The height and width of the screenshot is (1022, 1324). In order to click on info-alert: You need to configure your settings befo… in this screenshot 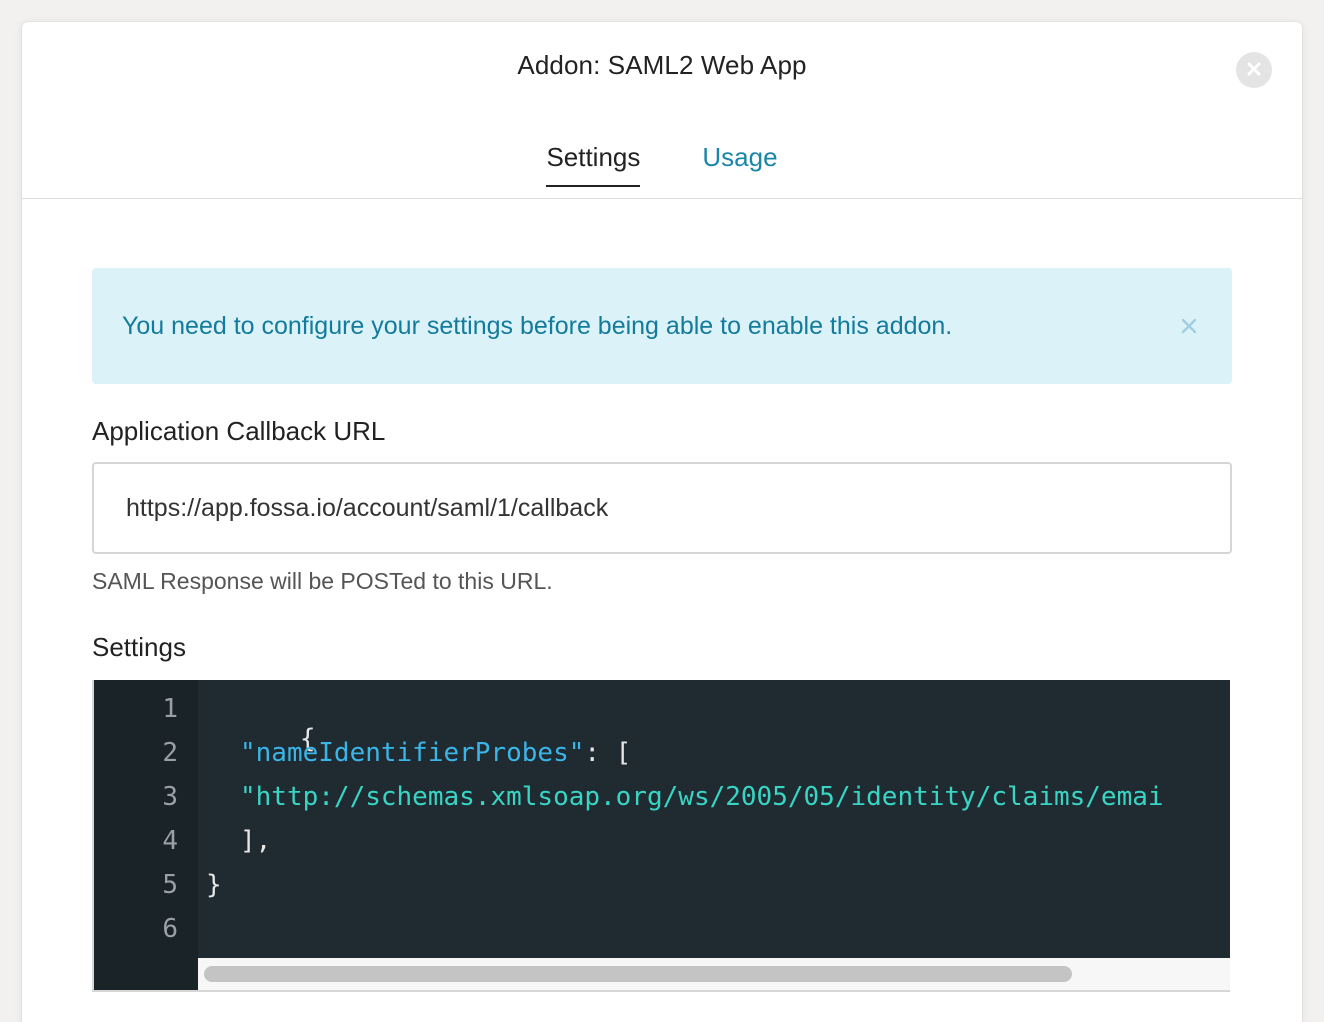, I will do `click(662, 326)`.